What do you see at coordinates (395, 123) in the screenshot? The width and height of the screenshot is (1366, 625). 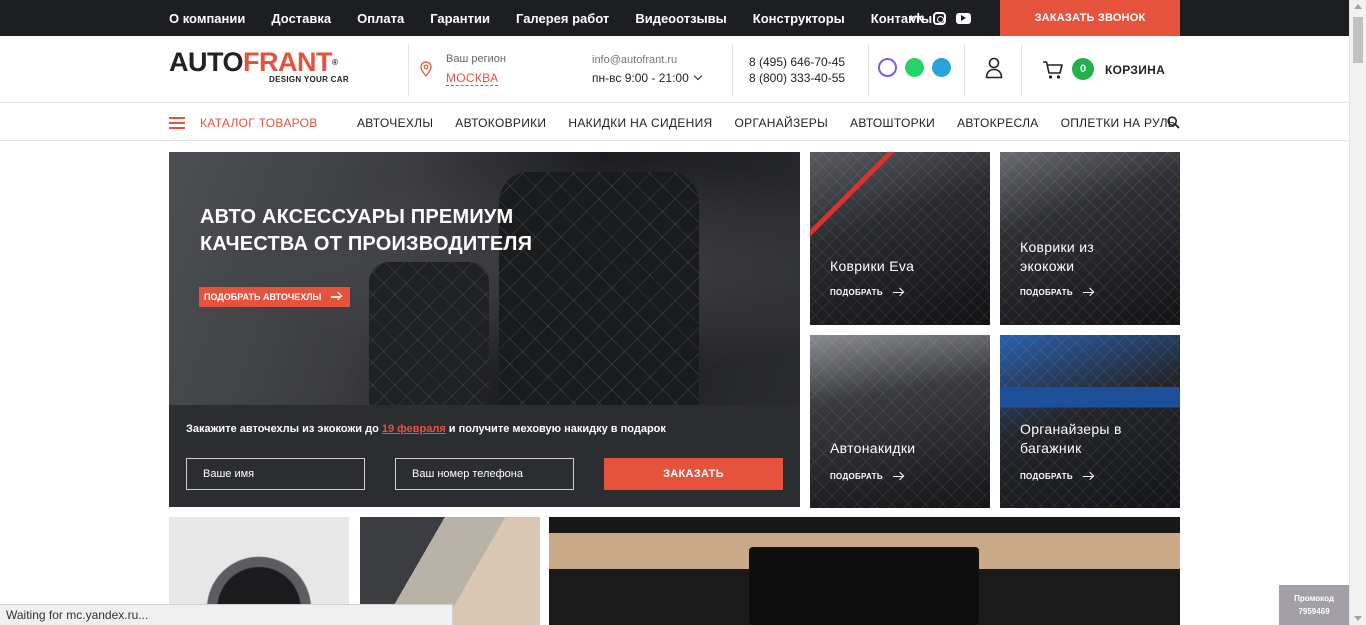 I see `nav-item-seat-covers: АВТОЧЕХЛЫ` at bounding box center [395, 123].